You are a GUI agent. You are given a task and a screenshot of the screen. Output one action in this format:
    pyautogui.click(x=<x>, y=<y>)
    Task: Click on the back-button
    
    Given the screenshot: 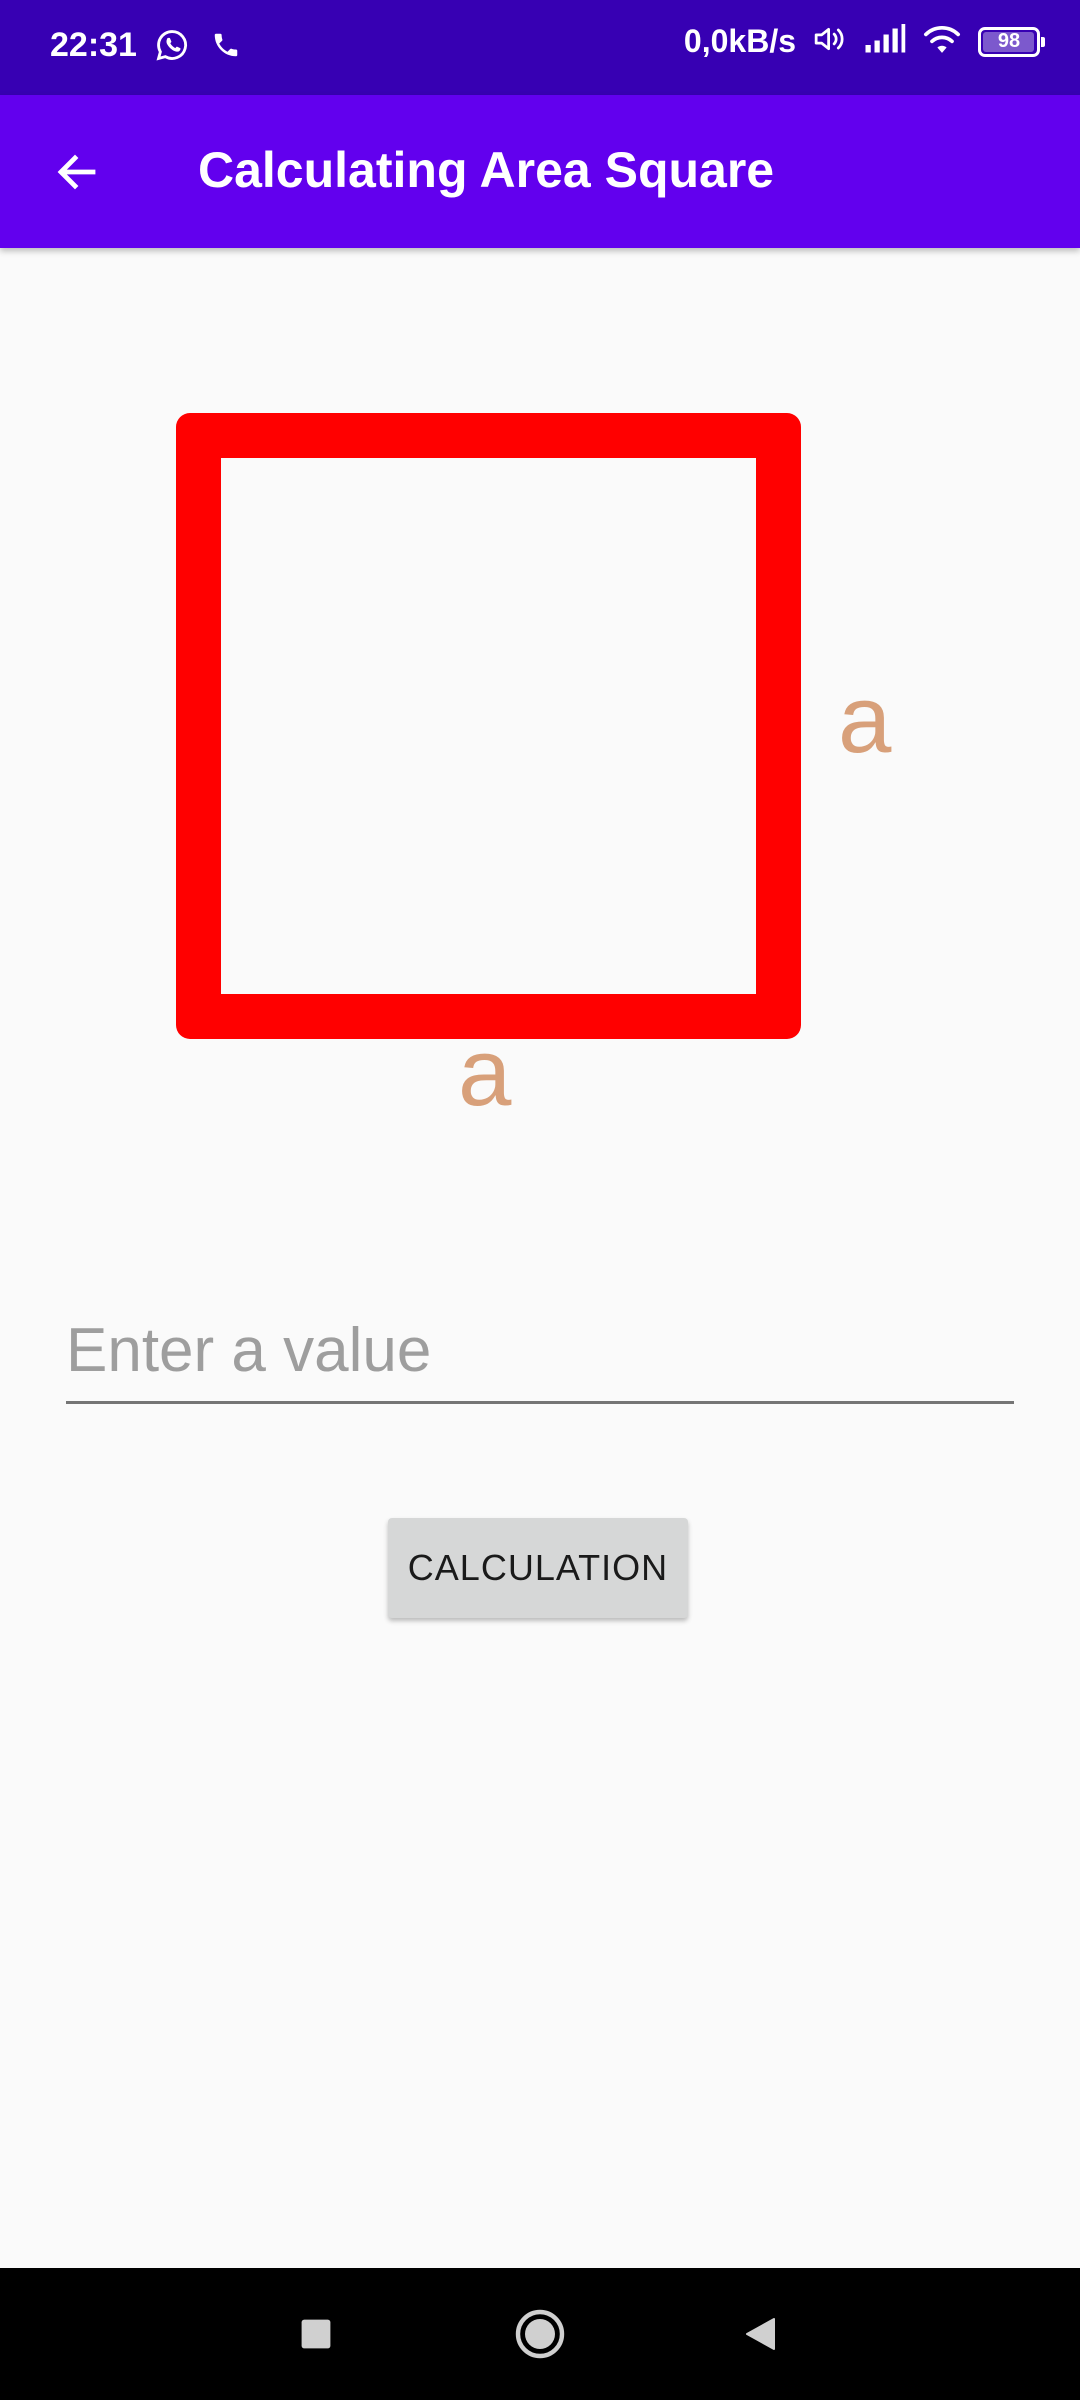 What is the action you would take?
    pyautogui.click(x=77, y=172)
    